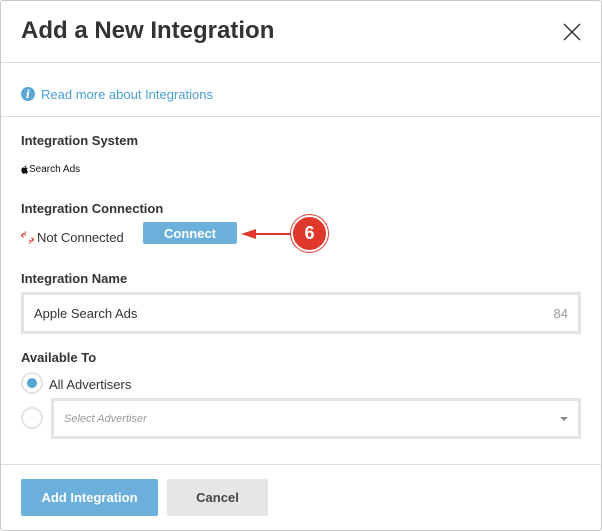 This screenshot has height=531, width=602. Describe the element at coordinates (32, 383) in the screenshot. I see `all-advertisers-radio` at that location.